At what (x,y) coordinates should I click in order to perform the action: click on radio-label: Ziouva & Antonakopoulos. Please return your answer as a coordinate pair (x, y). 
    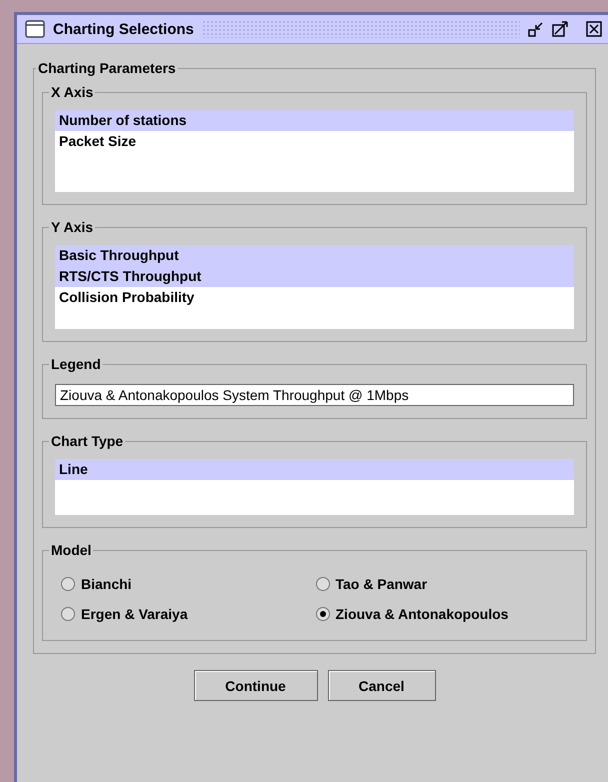
    Looking at the image, I should click on (422, 614).